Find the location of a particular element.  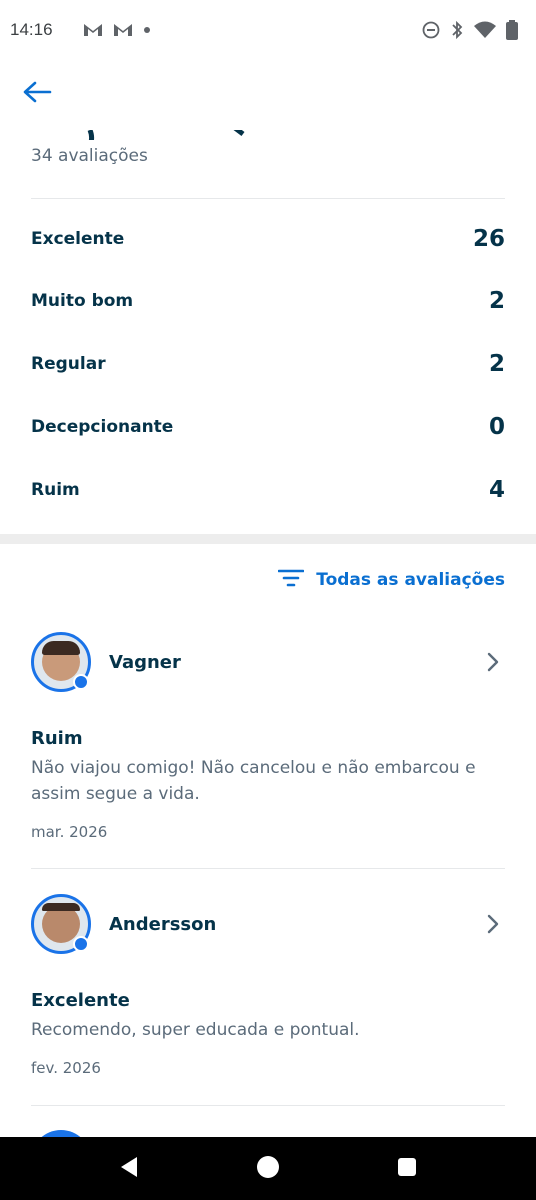

system-nav-bar is located at coordinates (268, 1168).